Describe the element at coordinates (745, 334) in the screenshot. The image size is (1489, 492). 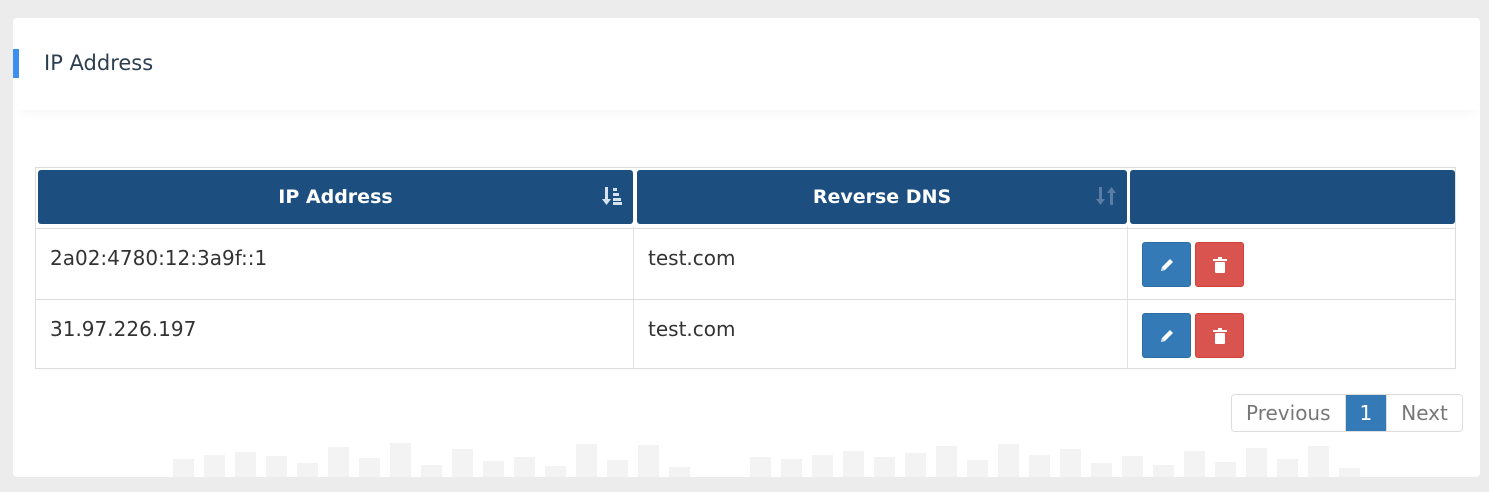
I see `table-row: 31.97.226.197 test.com` at that location.